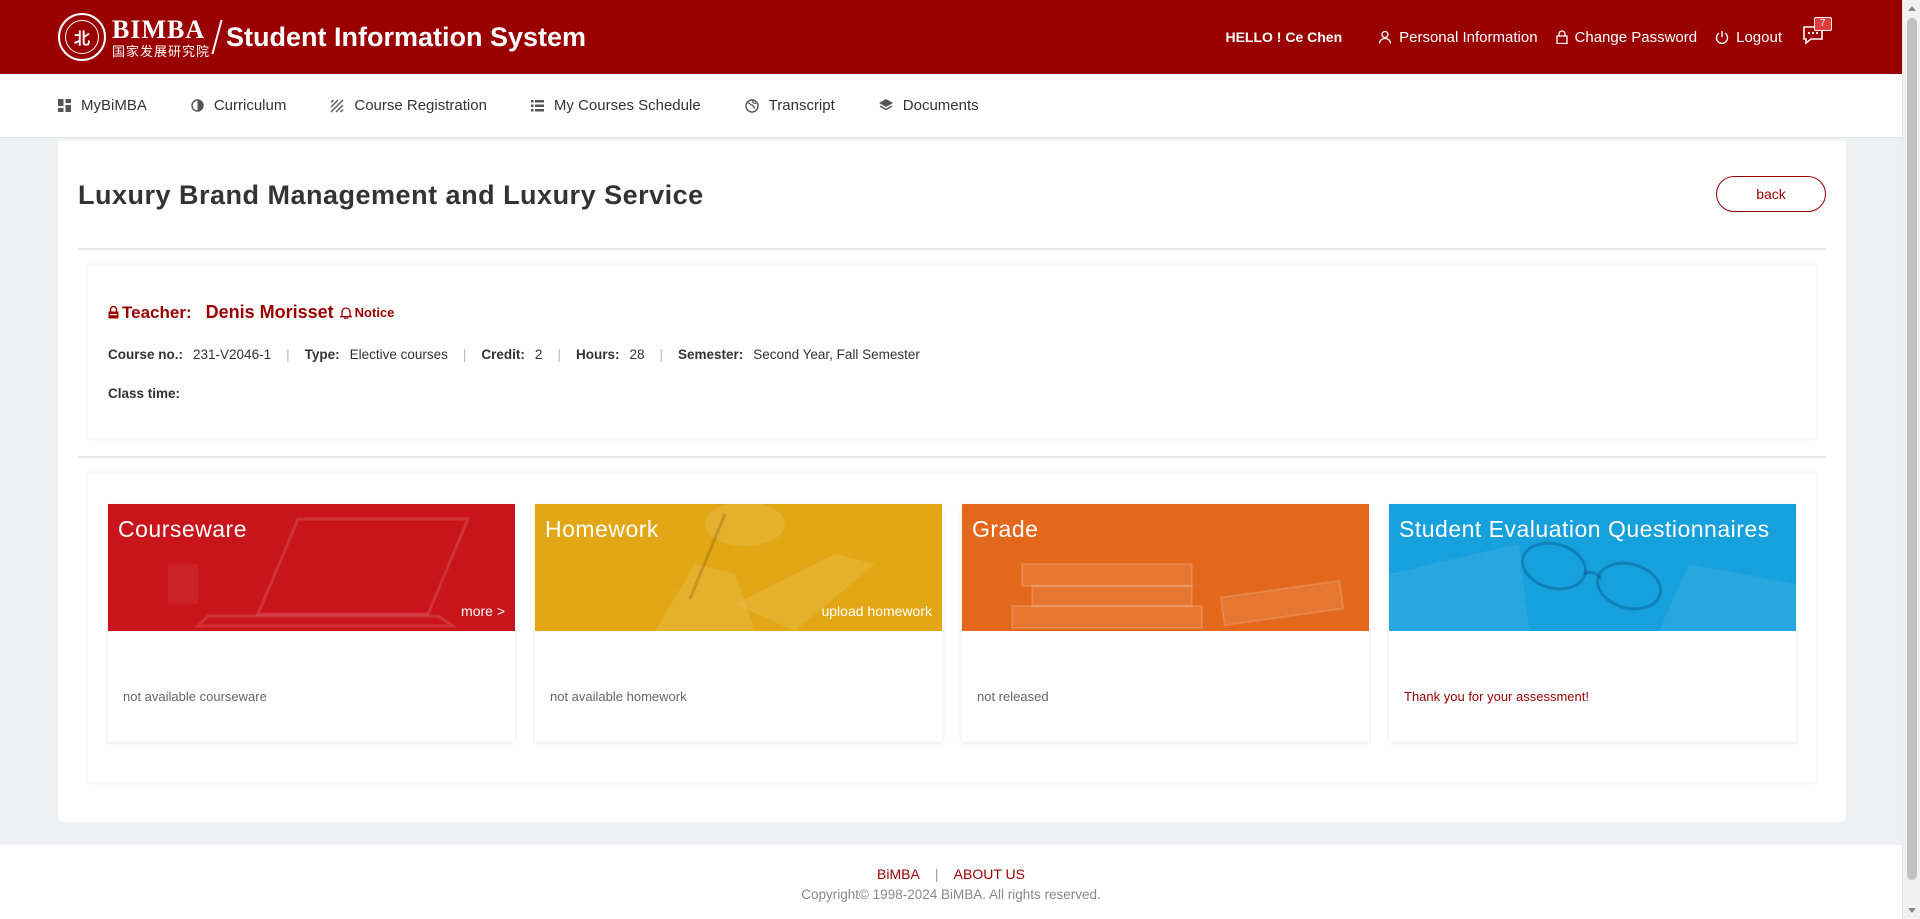 The image size is (1920, 919). What do you see at coordinates (269, 312) in the screenshot?
I see `teacher-name: Denis Morisset` at bounding box center [269, 312].